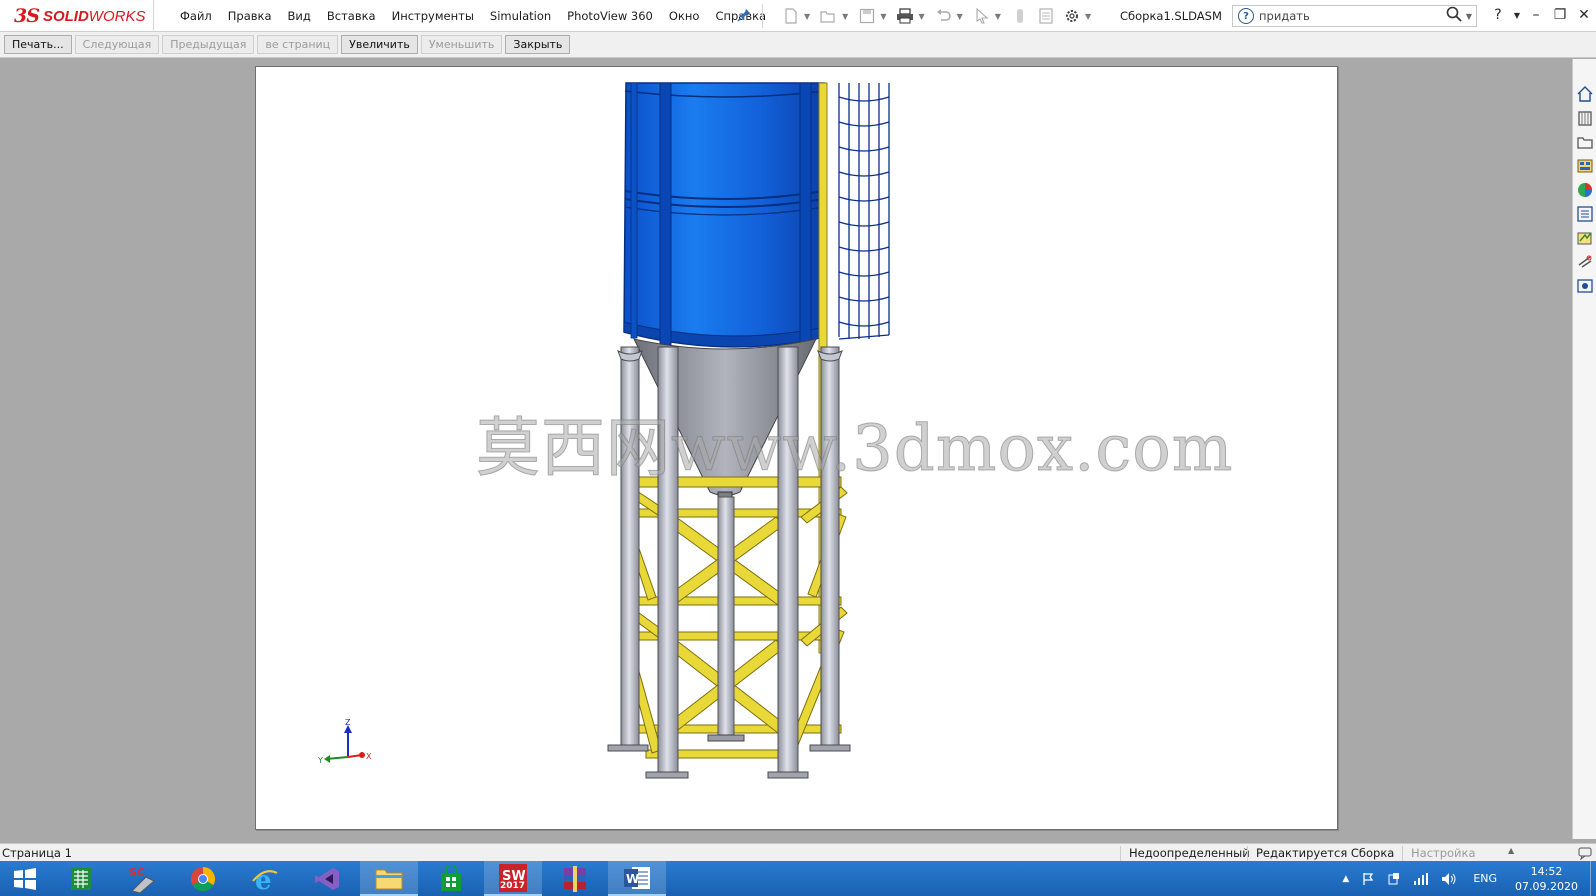  I want to click on task-pane, so click(1584, 449).